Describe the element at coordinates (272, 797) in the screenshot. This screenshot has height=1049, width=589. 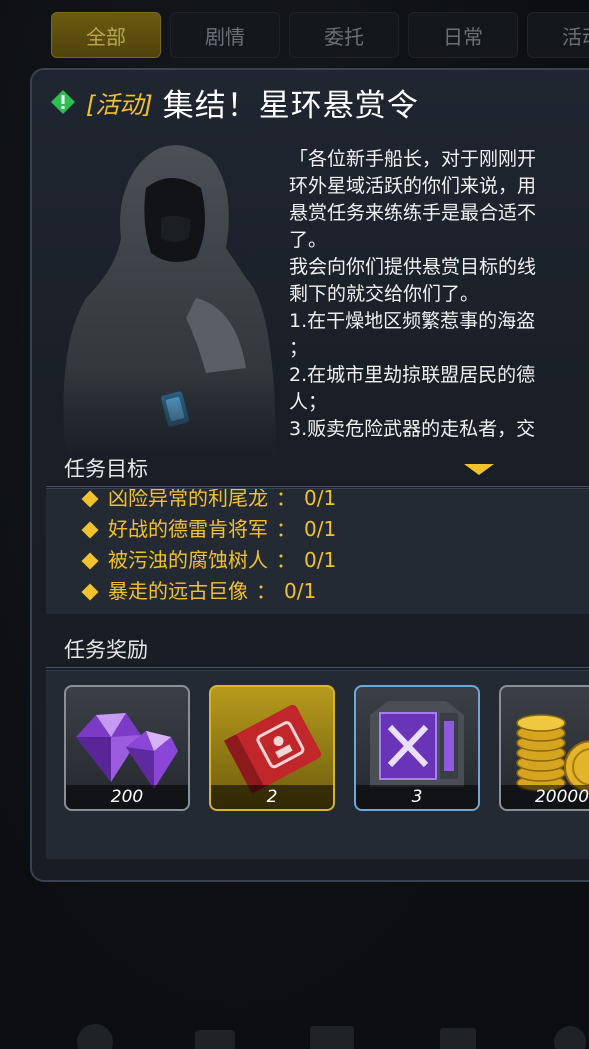
I see `reward-qty: 2` at that location.